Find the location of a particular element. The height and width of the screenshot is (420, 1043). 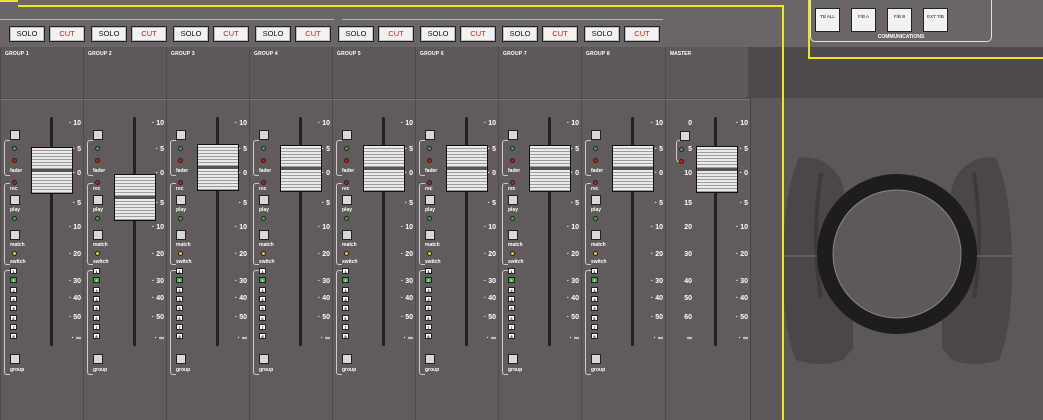

ext-tb-button: EXT T/B is located at coordinates (935, 20).